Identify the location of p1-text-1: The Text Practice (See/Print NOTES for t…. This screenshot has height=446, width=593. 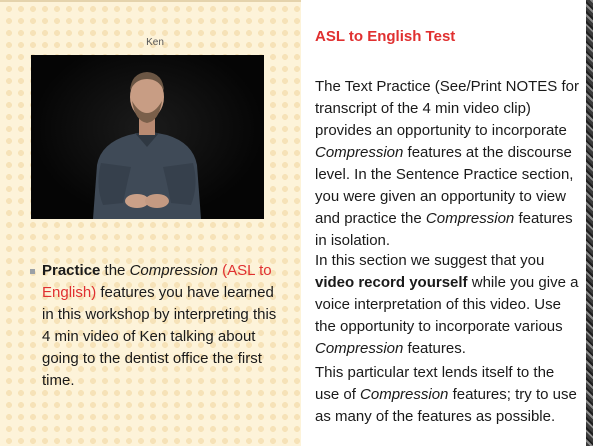
(447, 108).